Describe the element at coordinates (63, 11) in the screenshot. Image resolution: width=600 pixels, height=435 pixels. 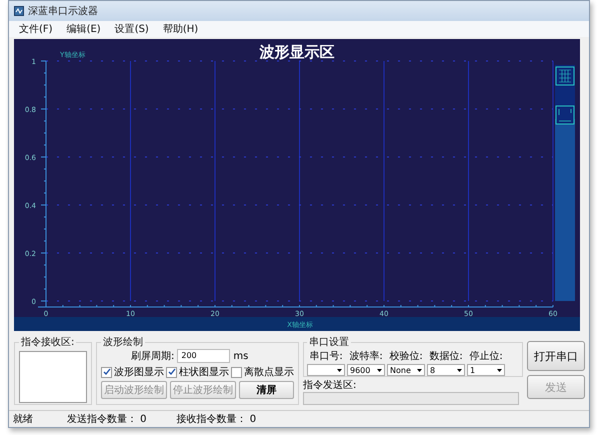
I see `window-title: 深蓝串口示波器` at that location.